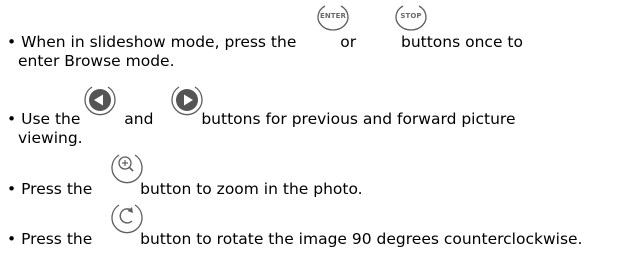  Describe the element at coordinates (100, 100) in the screenshot. I see `previous-icon` at that location.